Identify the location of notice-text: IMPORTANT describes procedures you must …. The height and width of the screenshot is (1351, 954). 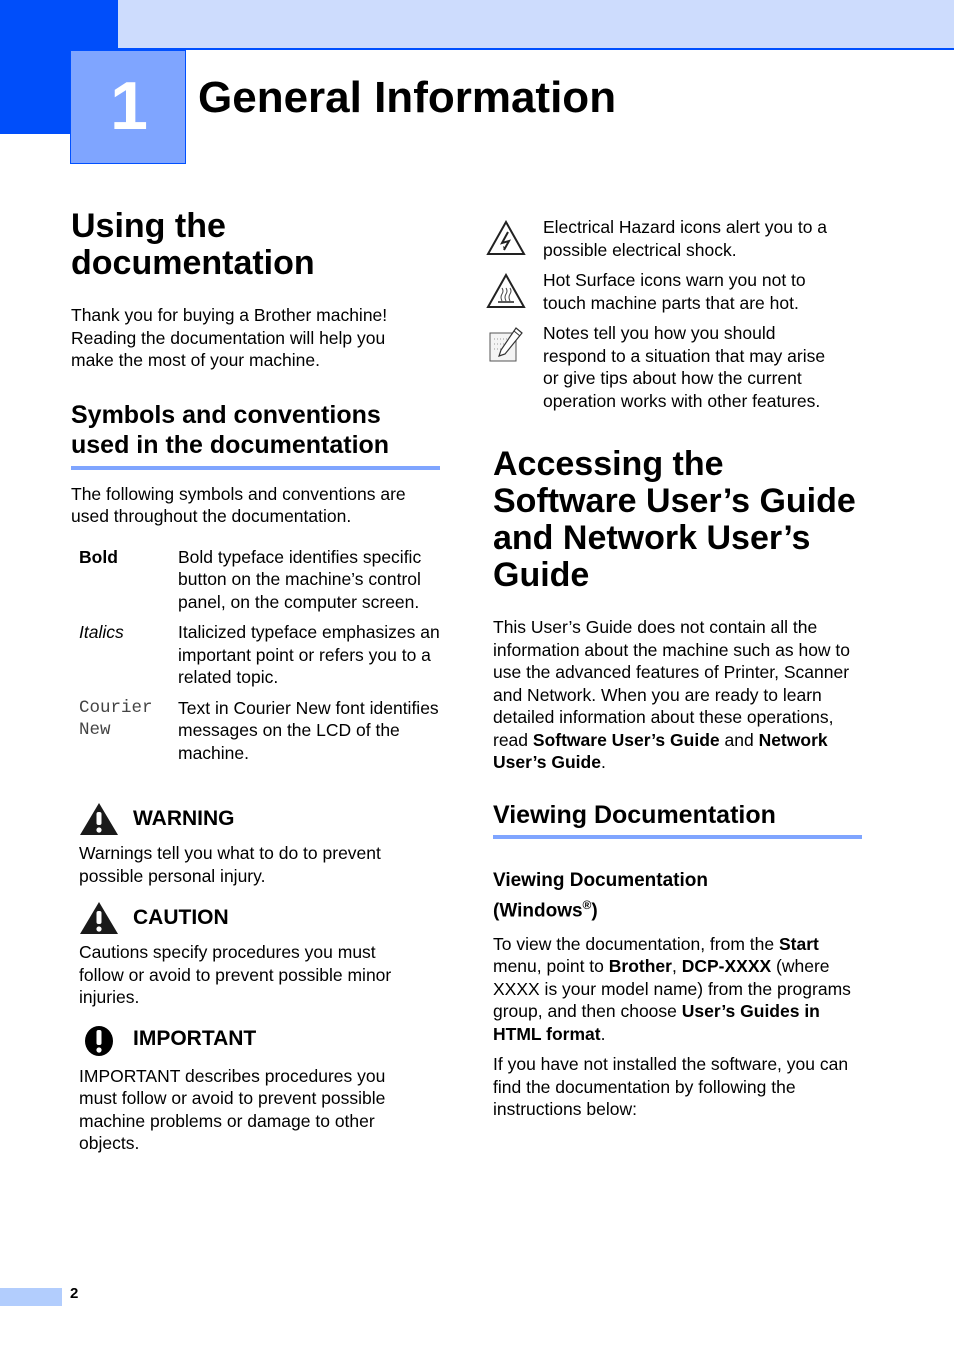
(232, 1109).